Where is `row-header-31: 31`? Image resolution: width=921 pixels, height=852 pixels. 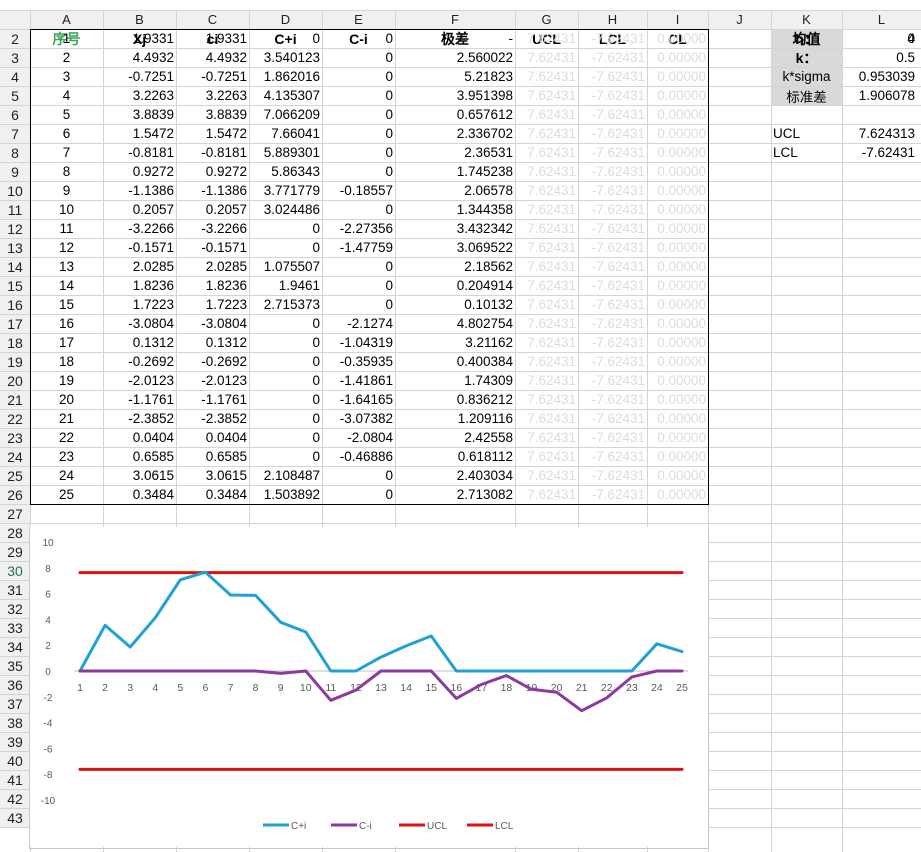 row-header-31: 31 is located at coordinates (15, 589).